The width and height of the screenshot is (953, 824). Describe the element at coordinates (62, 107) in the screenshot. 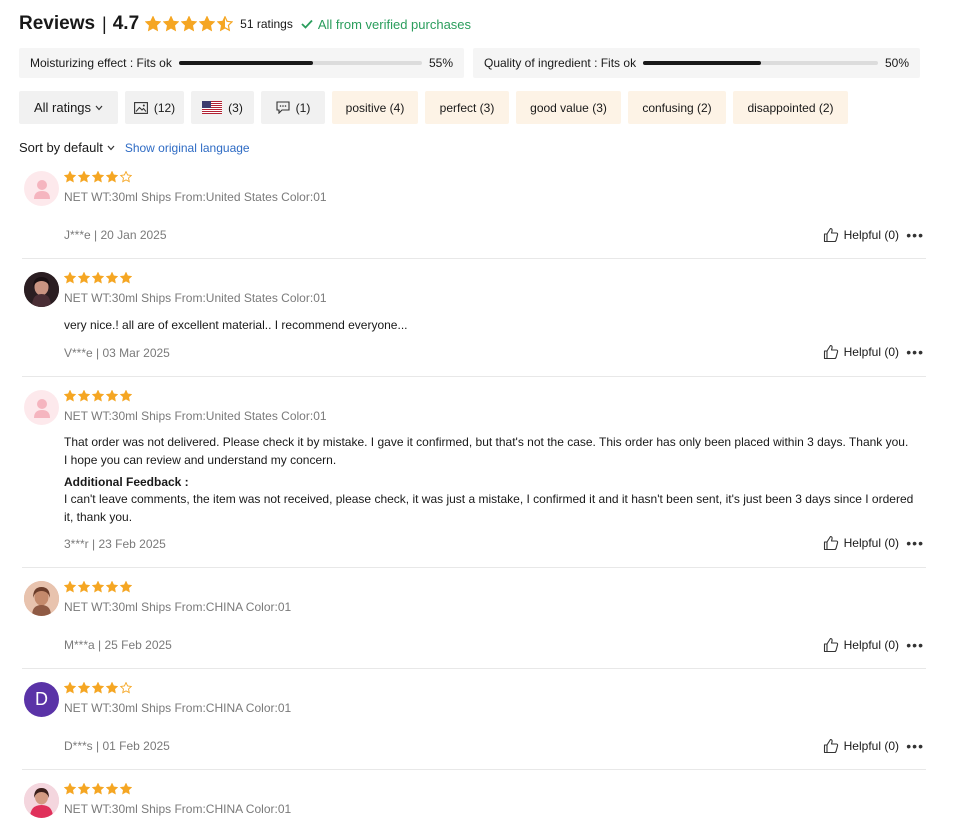

I see `all-ratings-label: All ratings` at that location.